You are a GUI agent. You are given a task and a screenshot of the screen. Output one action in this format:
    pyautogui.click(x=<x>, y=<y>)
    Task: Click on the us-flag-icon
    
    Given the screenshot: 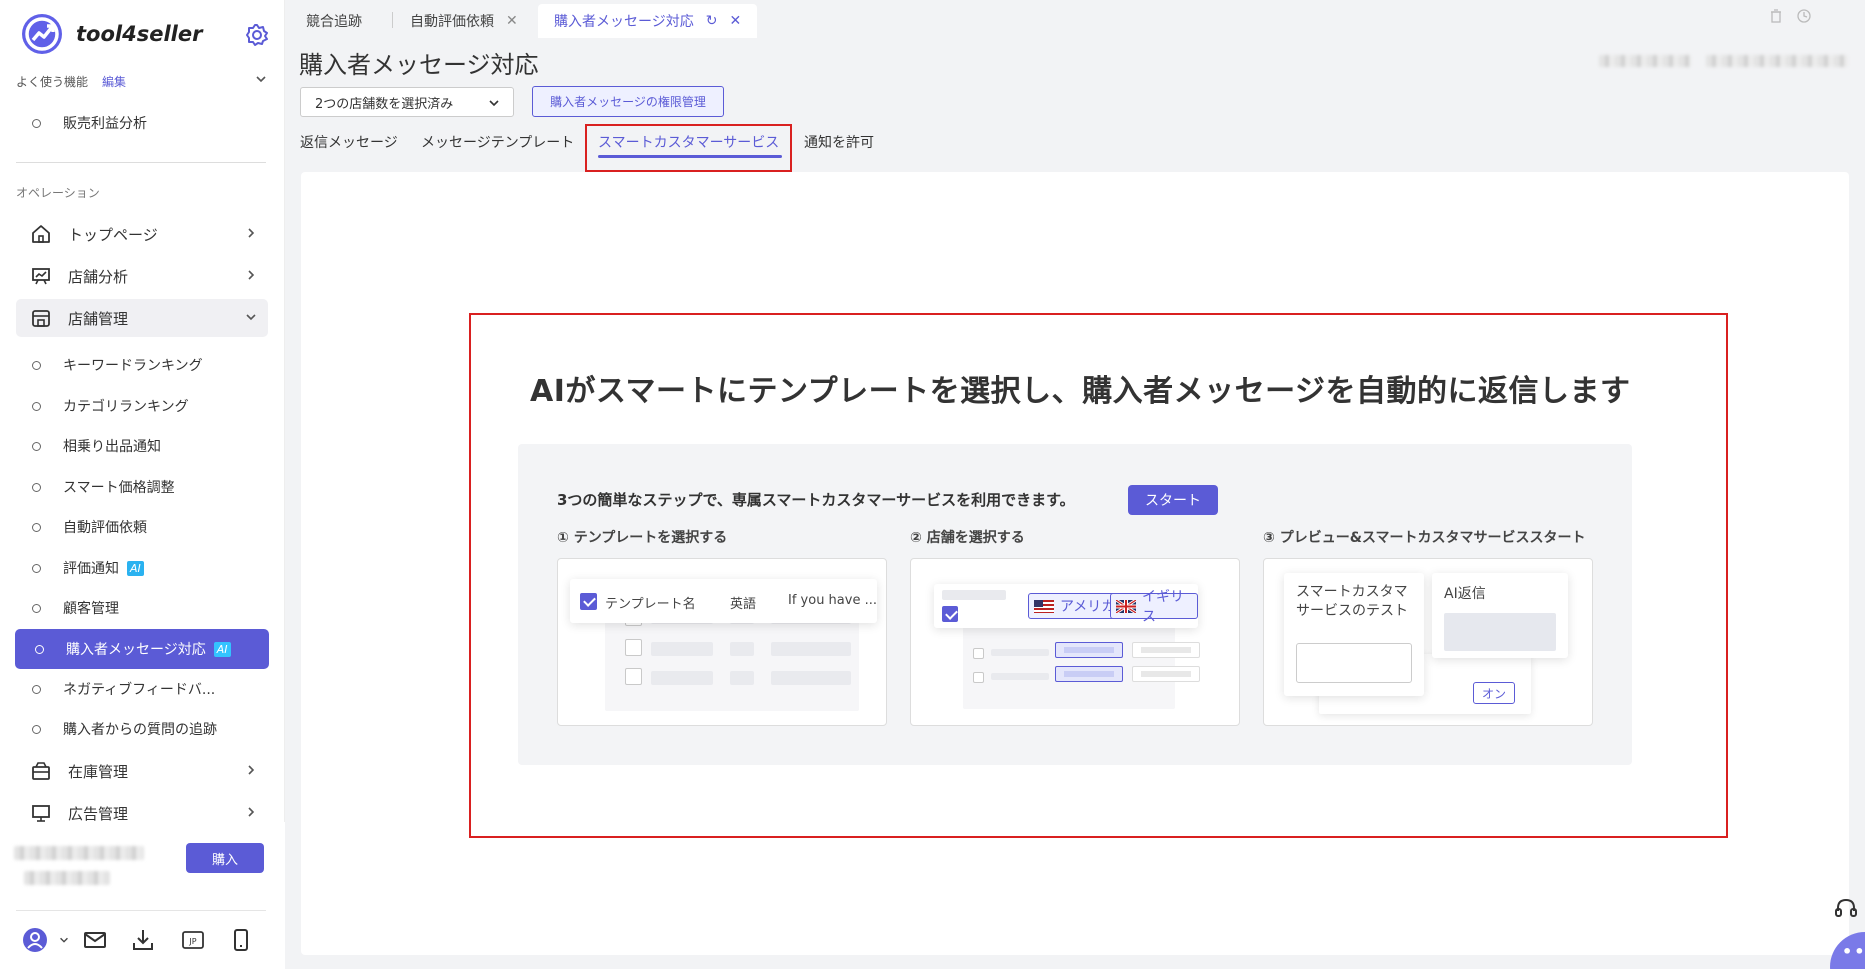 What is the action you would take?
    pyautogui.click(x=1044, y=606)
    